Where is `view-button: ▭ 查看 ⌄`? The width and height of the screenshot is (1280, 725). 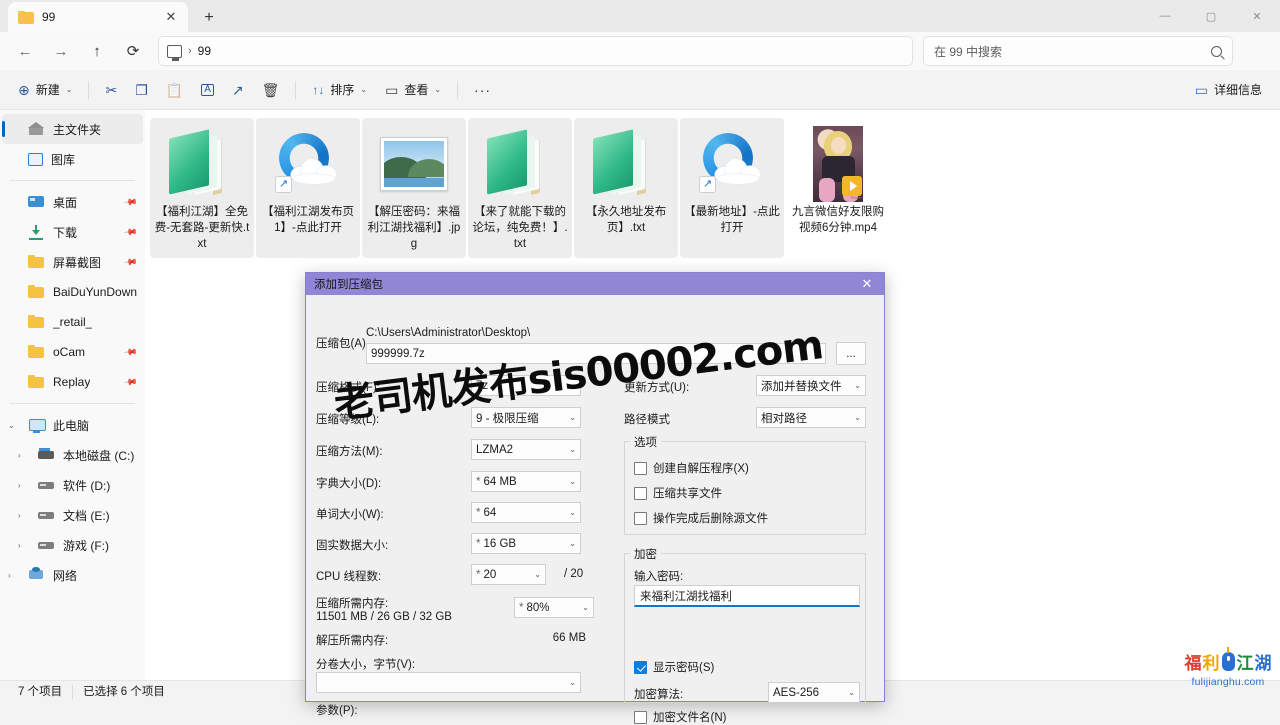 view-button: ▭ 查看 ⌄ is located at coordinates (413, 90).